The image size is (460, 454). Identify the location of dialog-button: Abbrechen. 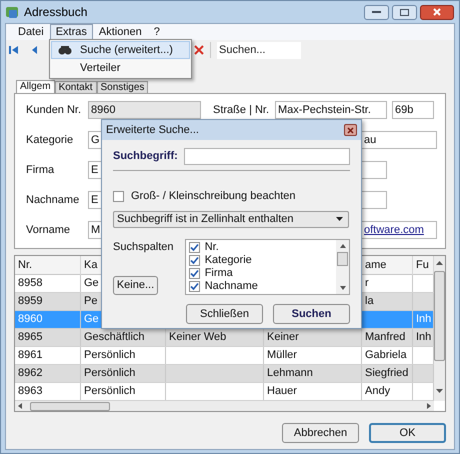
(320, 433).